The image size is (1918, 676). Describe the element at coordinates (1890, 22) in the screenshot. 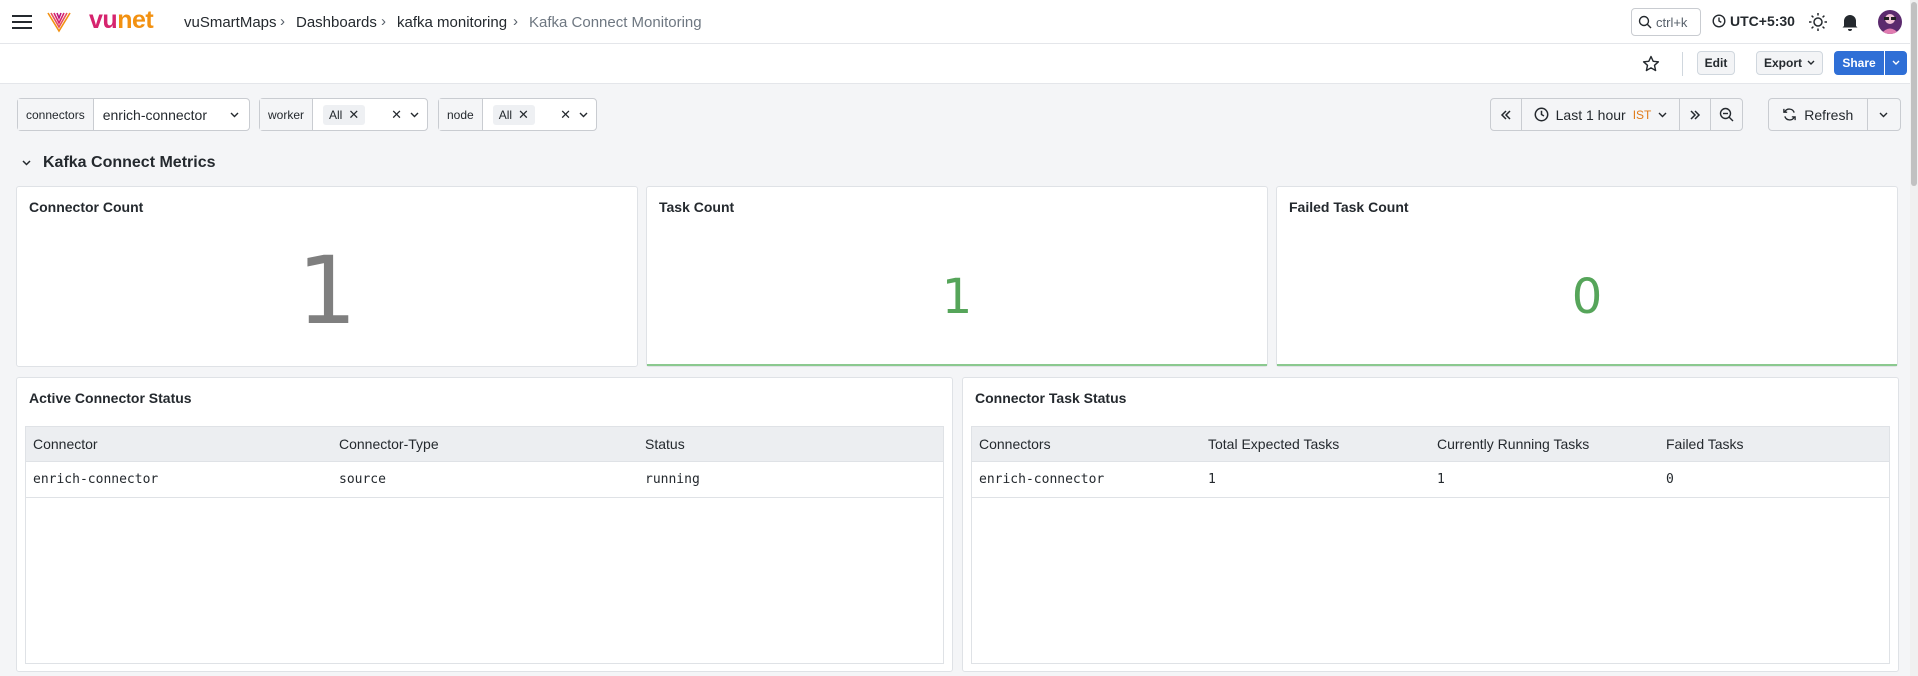

I see `user-avatar` at that location.